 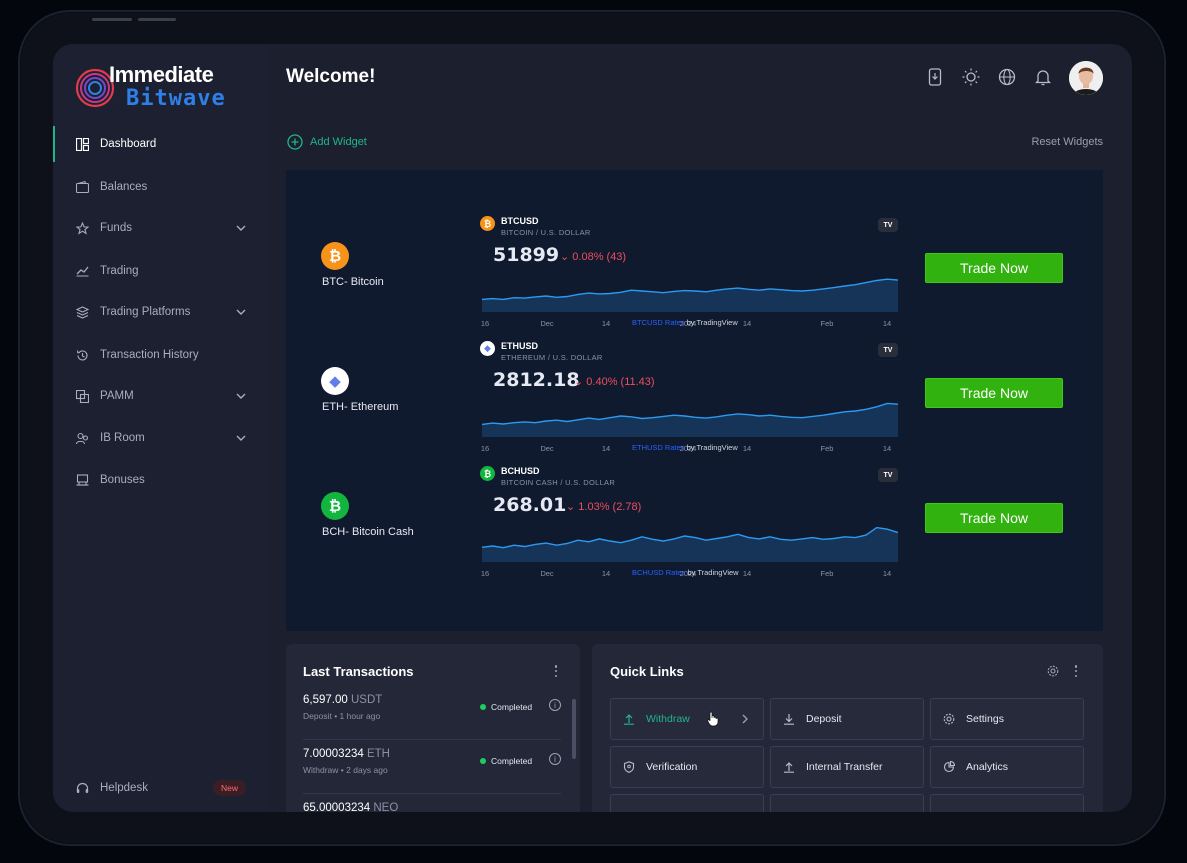 I want to click on headset-icon, so click(x=82, y=788).